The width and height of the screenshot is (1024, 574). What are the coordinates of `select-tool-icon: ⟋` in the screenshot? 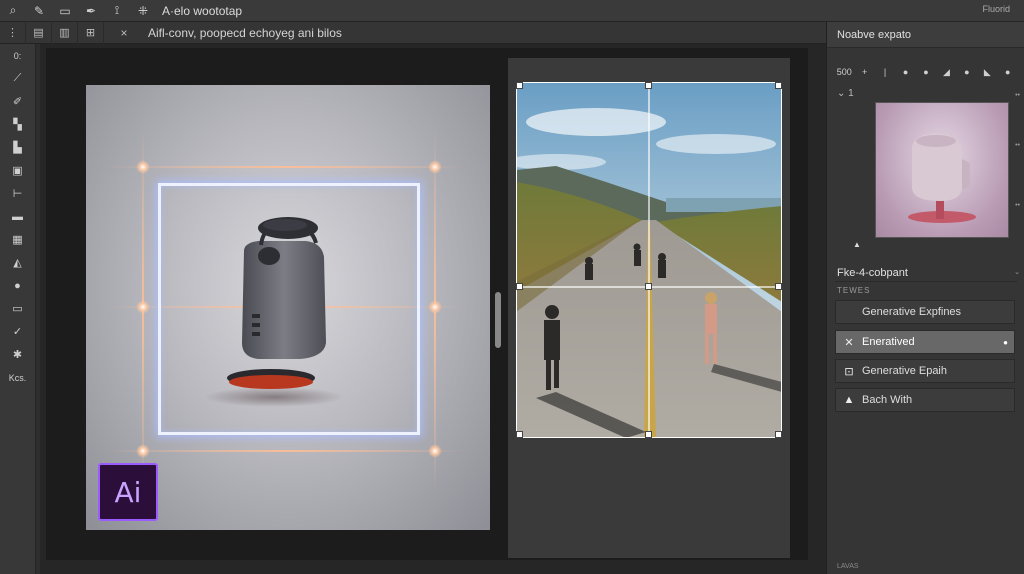 It's located at (17, 78).